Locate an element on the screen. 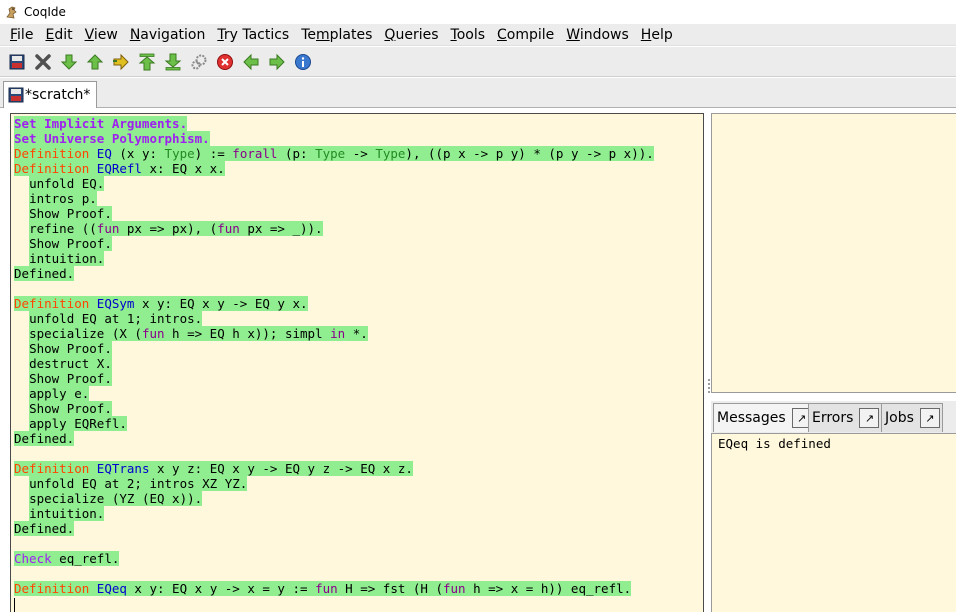 The width and height of the screenshot is (956, 612). menu-label-part: ompile is located at coordinates (530, 34).